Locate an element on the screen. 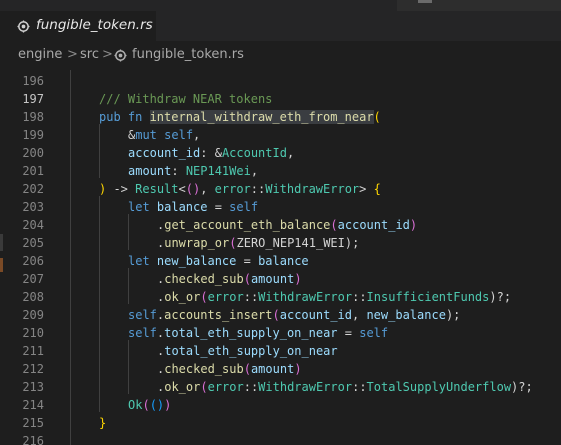  line-number: 207 is located at coordinates (33, 279).